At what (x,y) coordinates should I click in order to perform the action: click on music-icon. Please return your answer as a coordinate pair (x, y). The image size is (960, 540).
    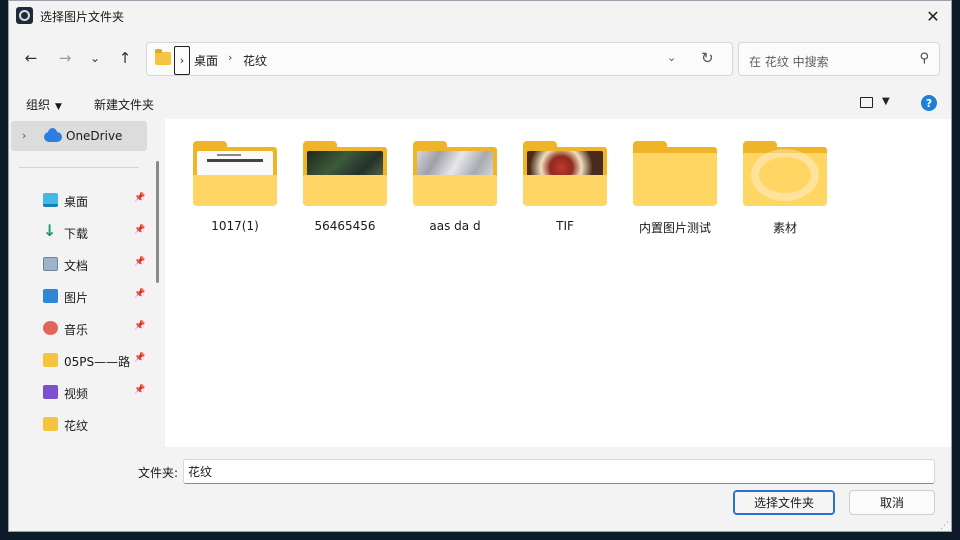
    Looking at the image, I should click on (50, 328).